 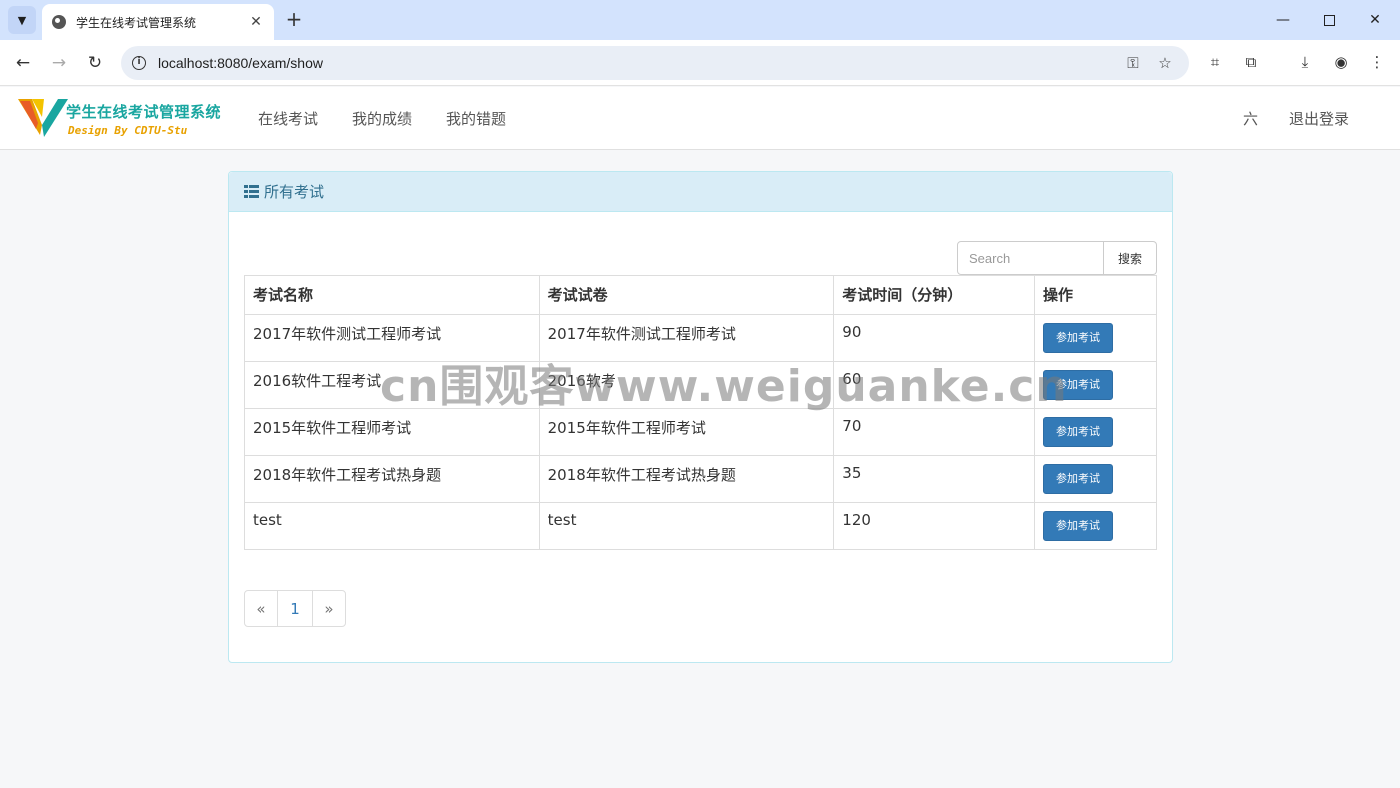 I want to click on tab-title: 学生在线考试管理系统, so click(x=136, y=22).